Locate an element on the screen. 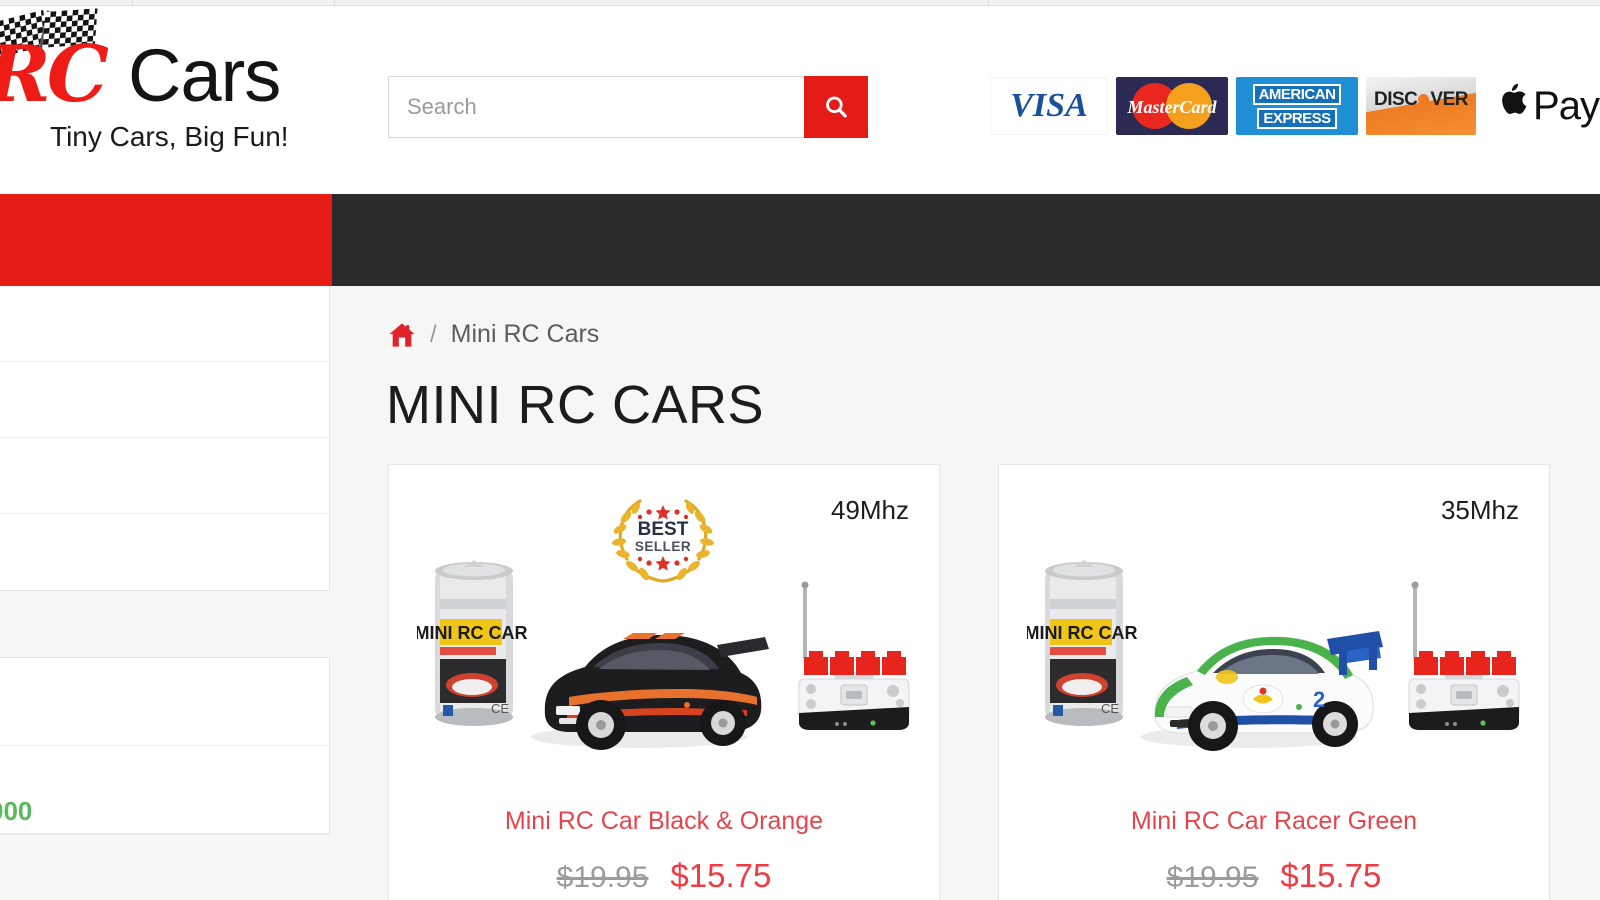  sidebar-amount-value: 000 is located at coordinates (16, 811).